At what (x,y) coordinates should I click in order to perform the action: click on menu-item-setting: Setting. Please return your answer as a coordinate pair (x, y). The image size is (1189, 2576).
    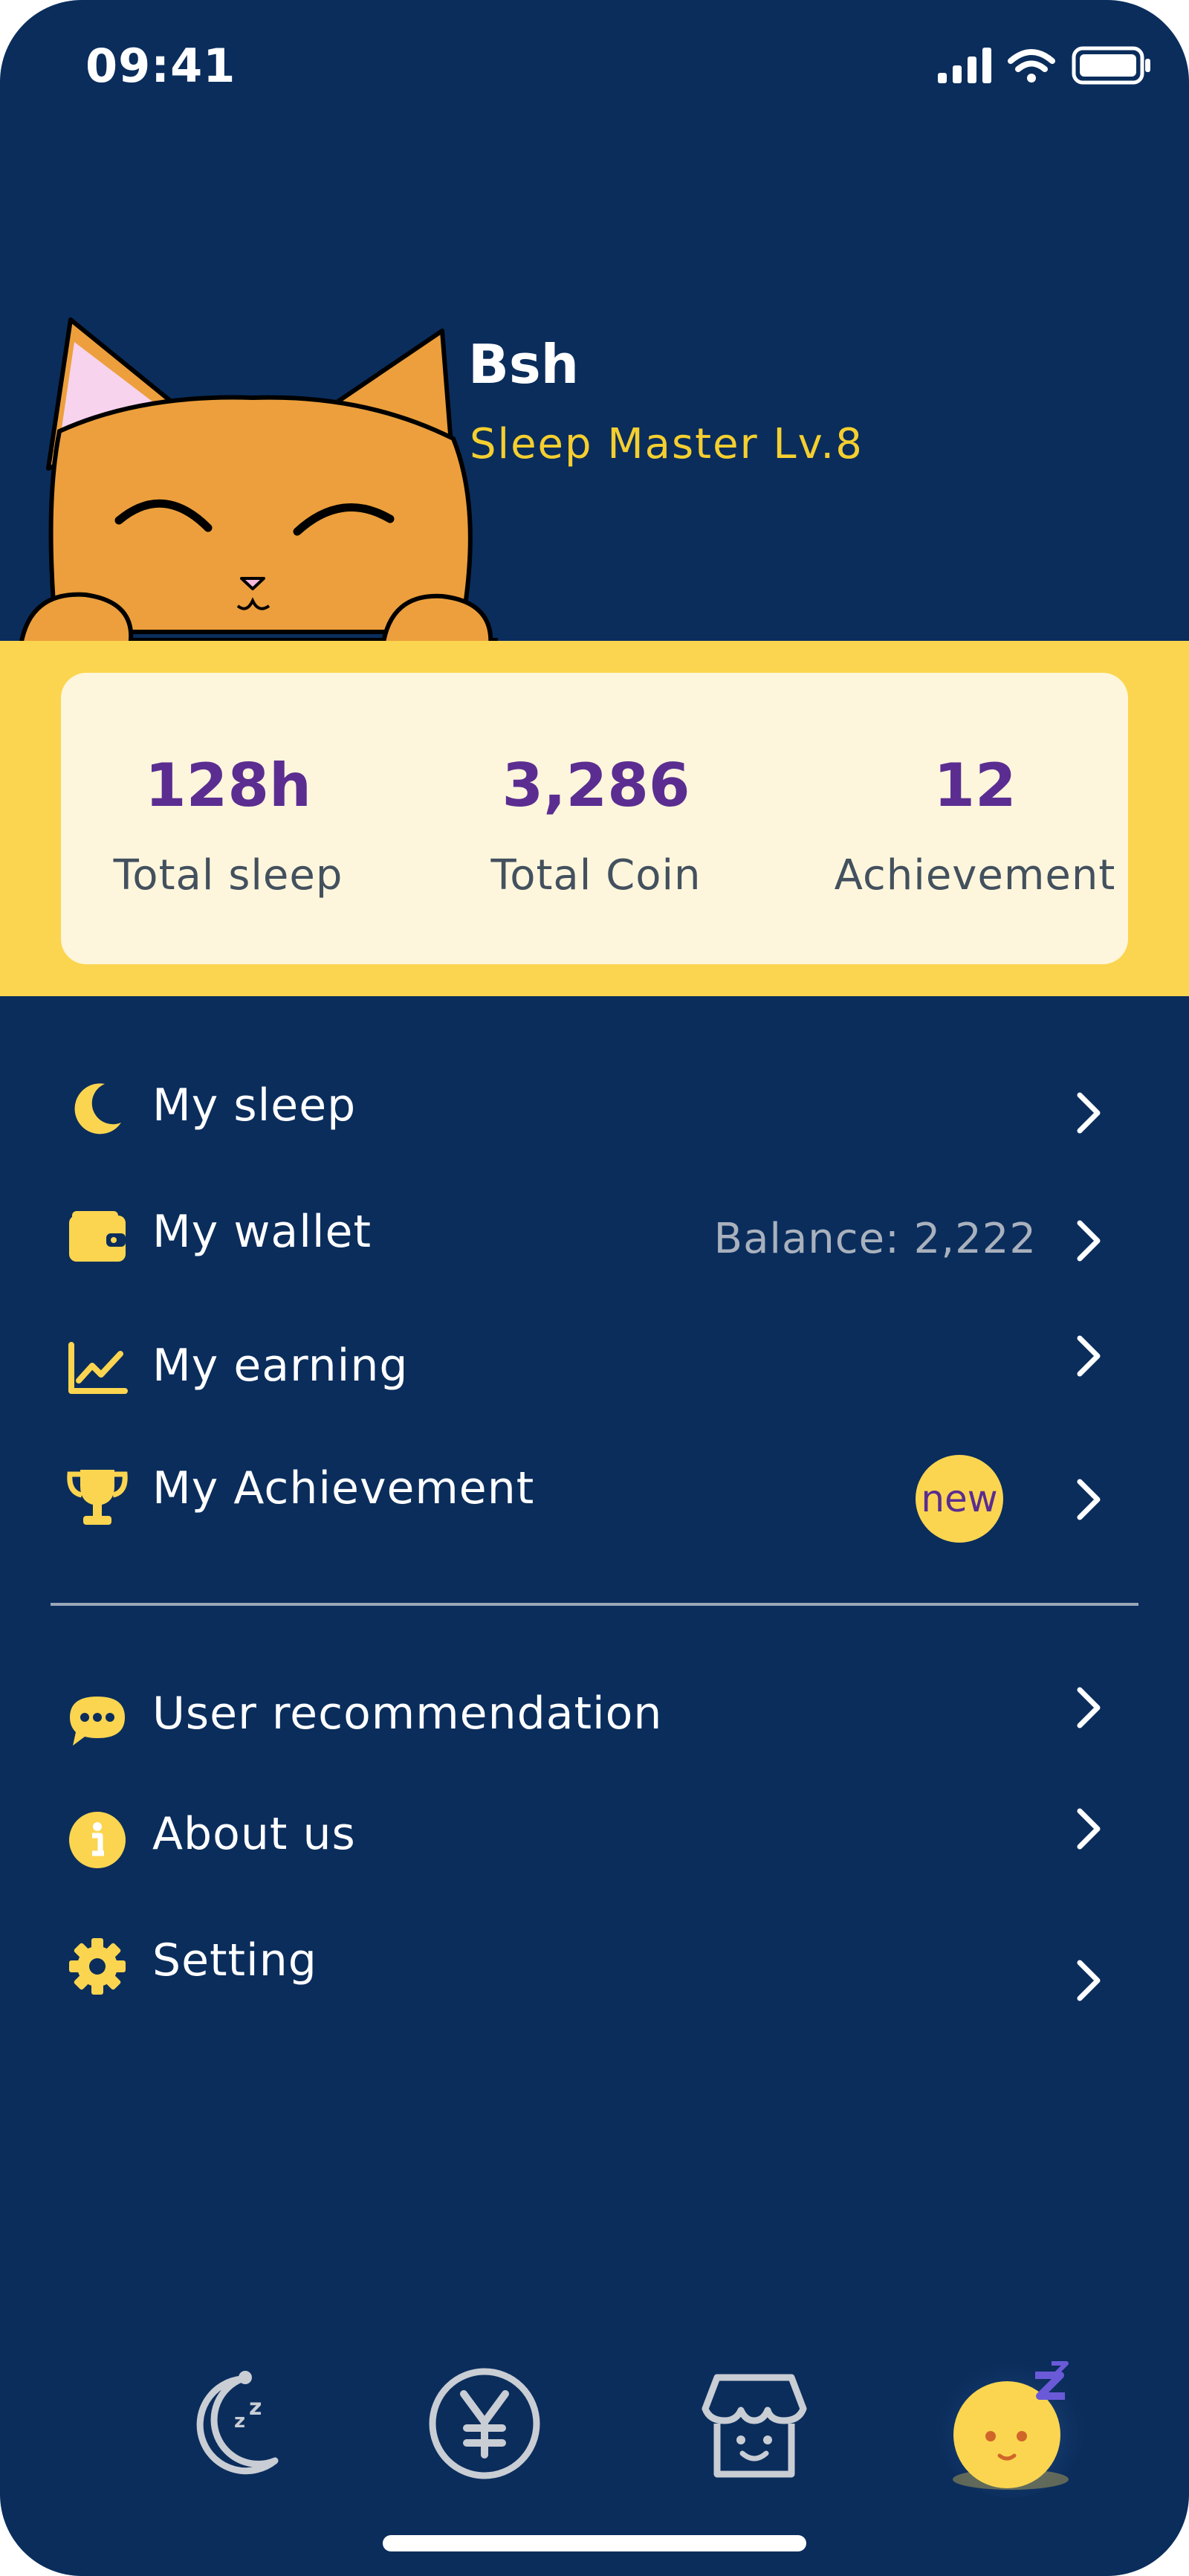
    Looking at the image, I should click on (594, 1963).